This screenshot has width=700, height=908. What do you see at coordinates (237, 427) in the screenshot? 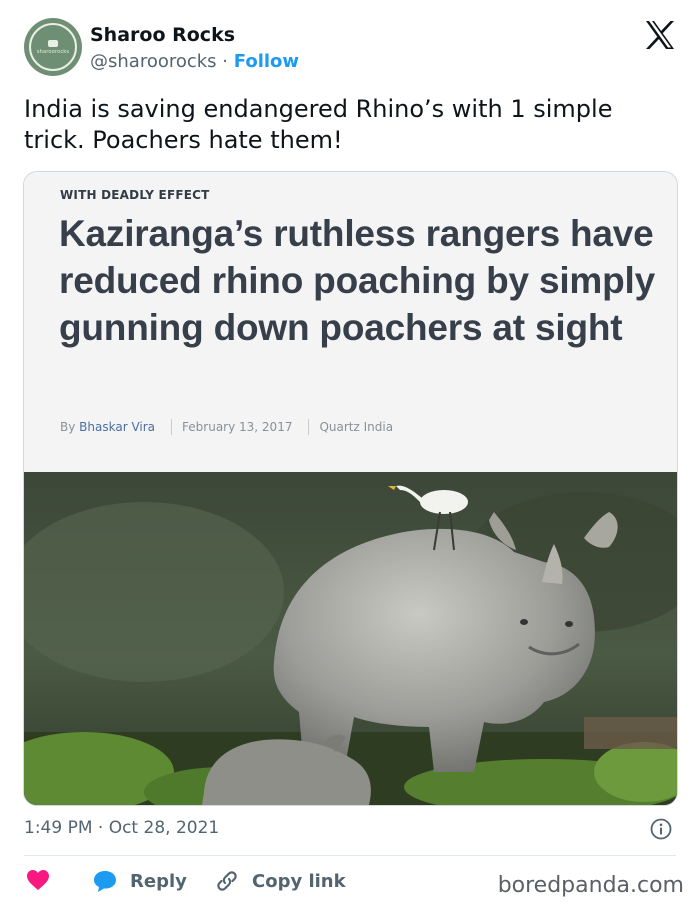
I see `byline-date: February 13, 2017` at bounding box center [237, 427].